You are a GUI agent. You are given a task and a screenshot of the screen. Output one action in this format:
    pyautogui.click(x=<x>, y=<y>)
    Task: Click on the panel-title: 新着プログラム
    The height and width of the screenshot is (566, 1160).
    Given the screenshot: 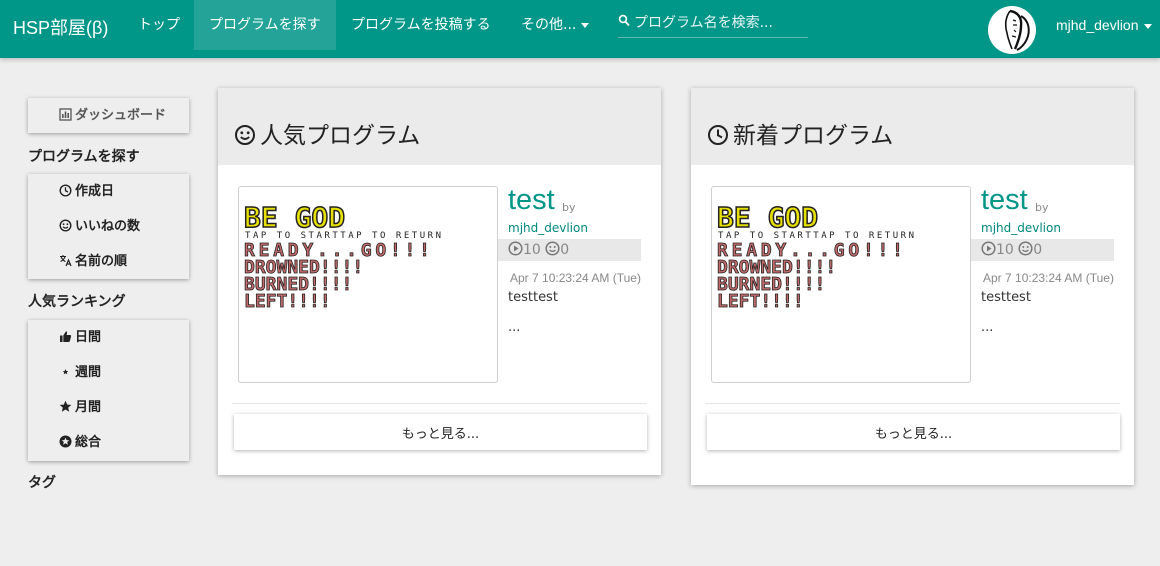 What is the action you would take?
    pyautogui.click(x=800, y=133)
    